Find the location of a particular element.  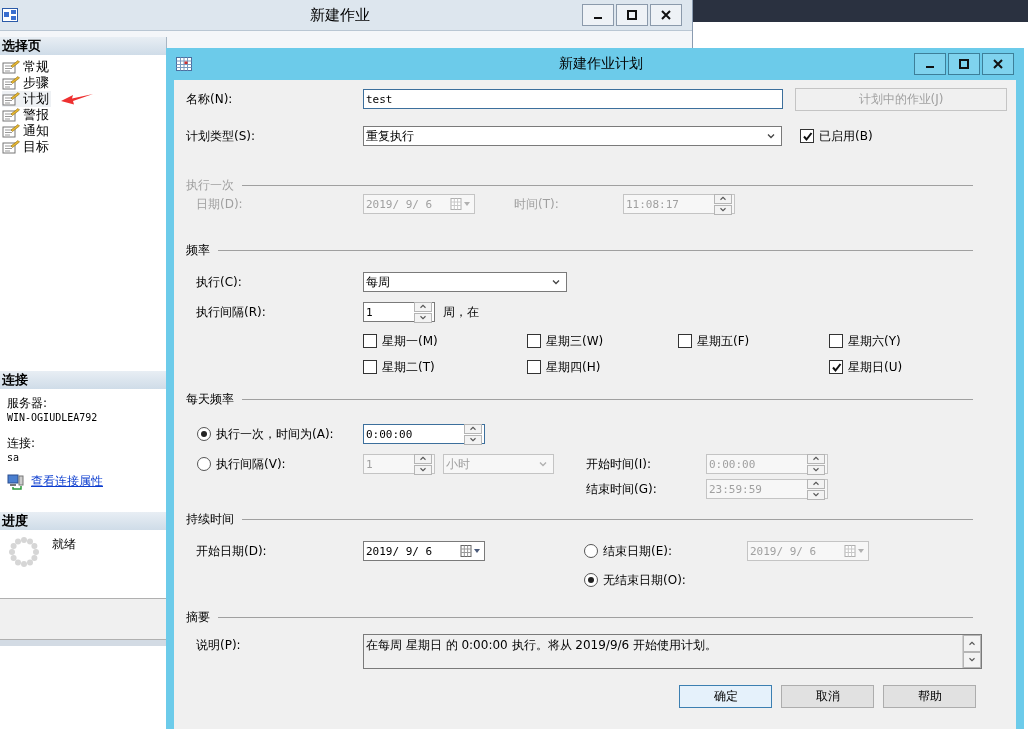

radio-button: 结束日期(E): is located at coordinates (665, 551).